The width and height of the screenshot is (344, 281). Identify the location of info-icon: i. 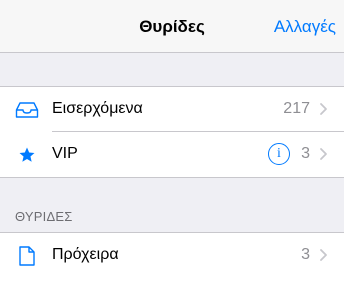
(279, 154).